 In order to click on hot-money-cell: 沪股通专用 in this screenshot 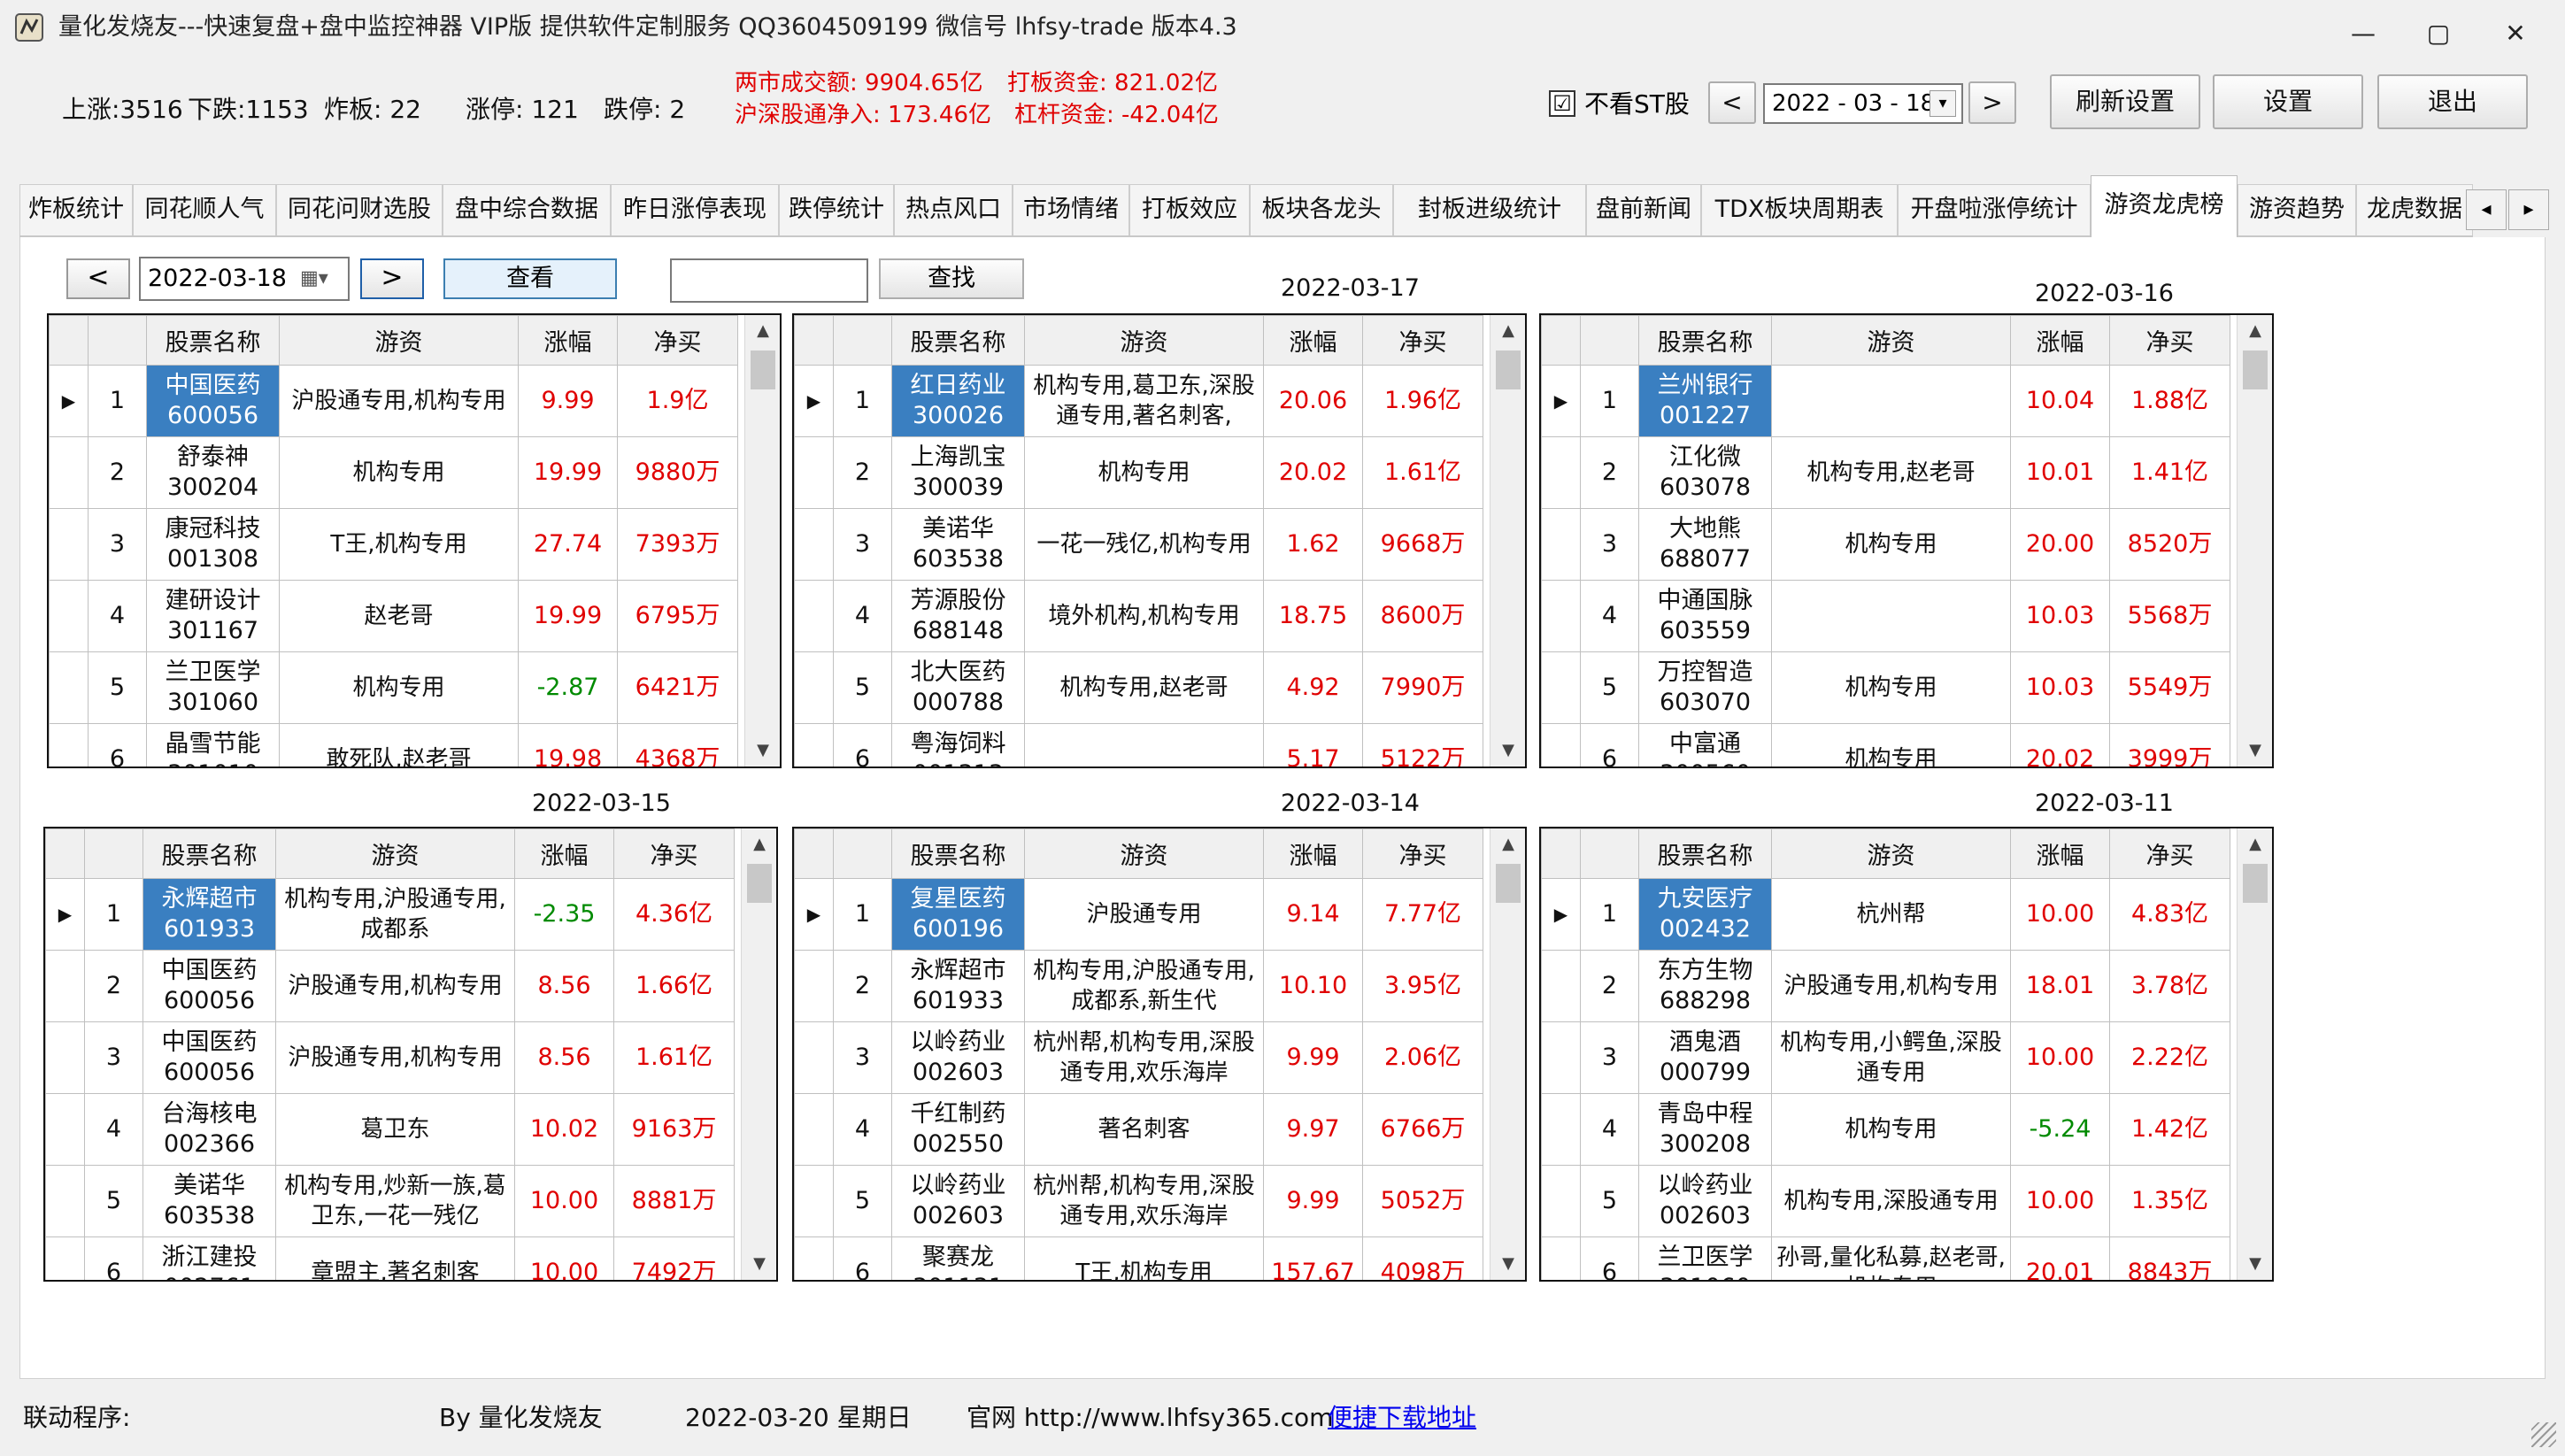, I will do `click(1144, 914)`.